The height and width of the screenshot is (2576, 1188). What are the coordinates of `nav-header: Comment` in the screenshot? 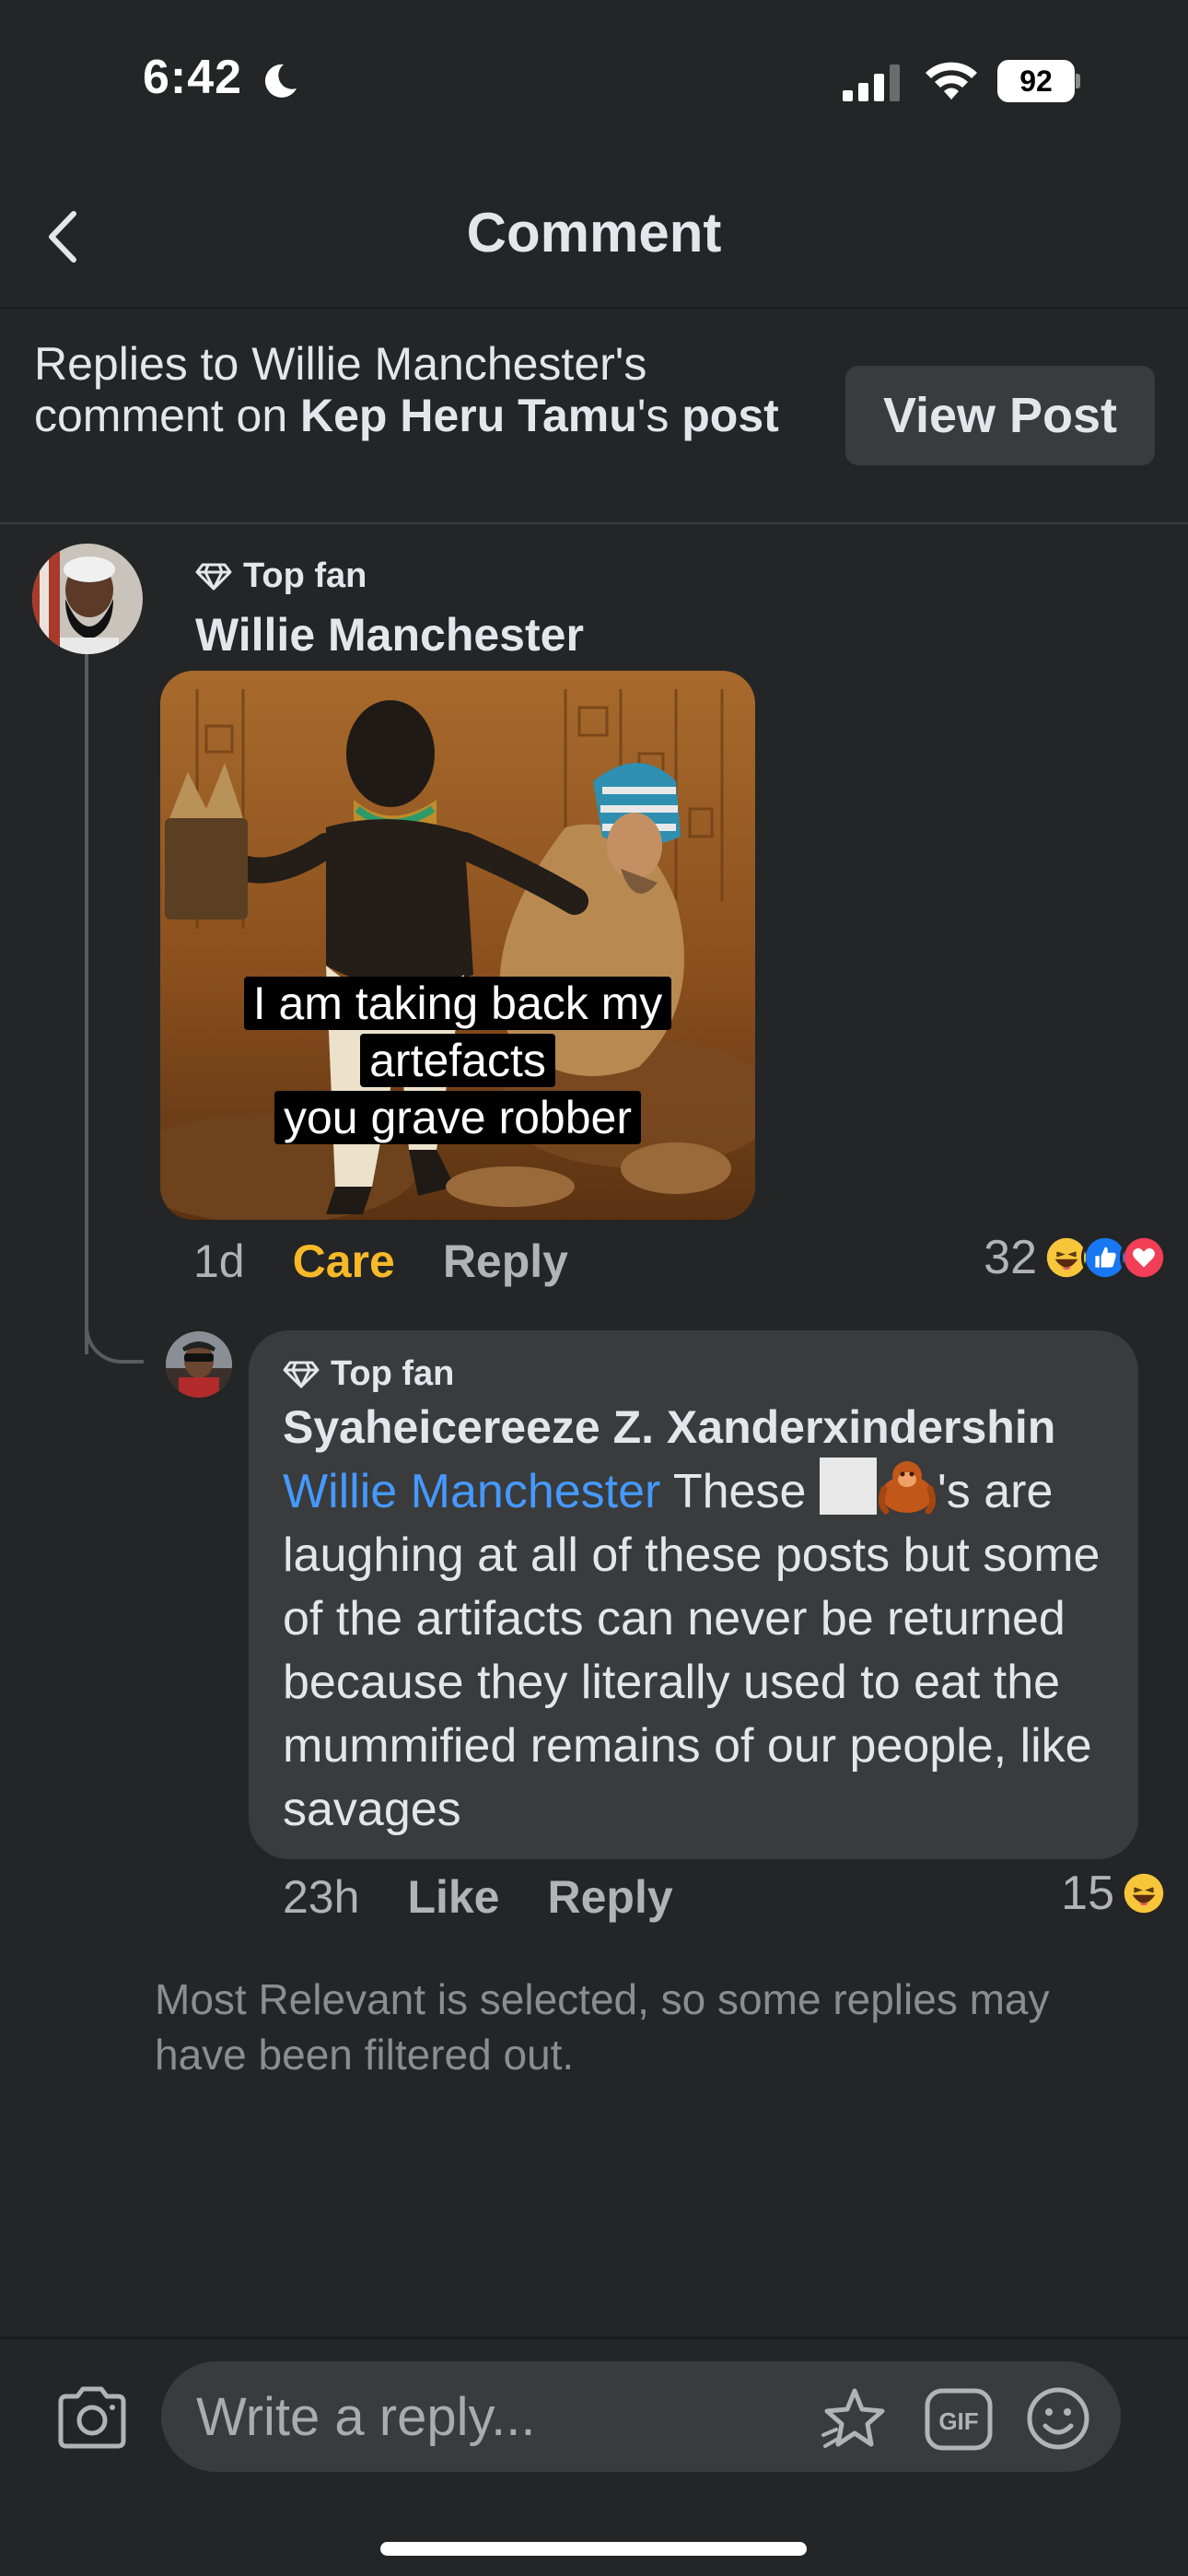 It's located at (594, 233).